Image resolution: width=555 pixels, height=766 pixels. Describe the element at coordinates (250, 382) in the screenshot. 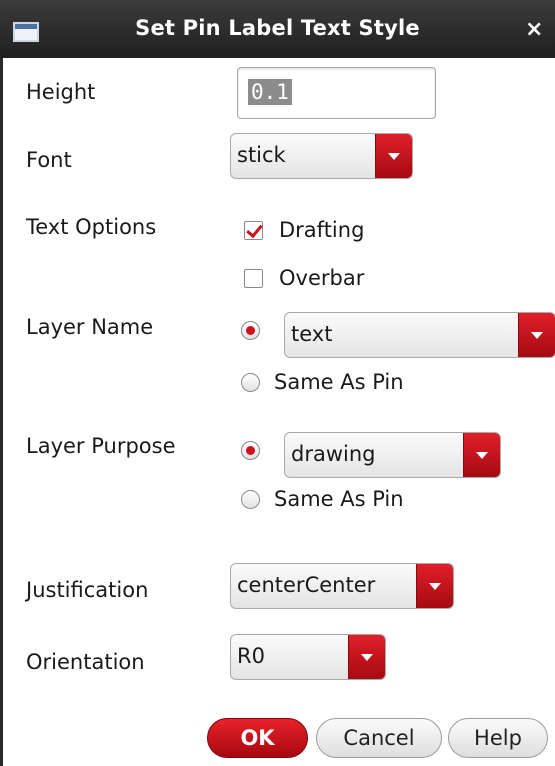

I see `layer-name-same-as-pin-radio` at that location.